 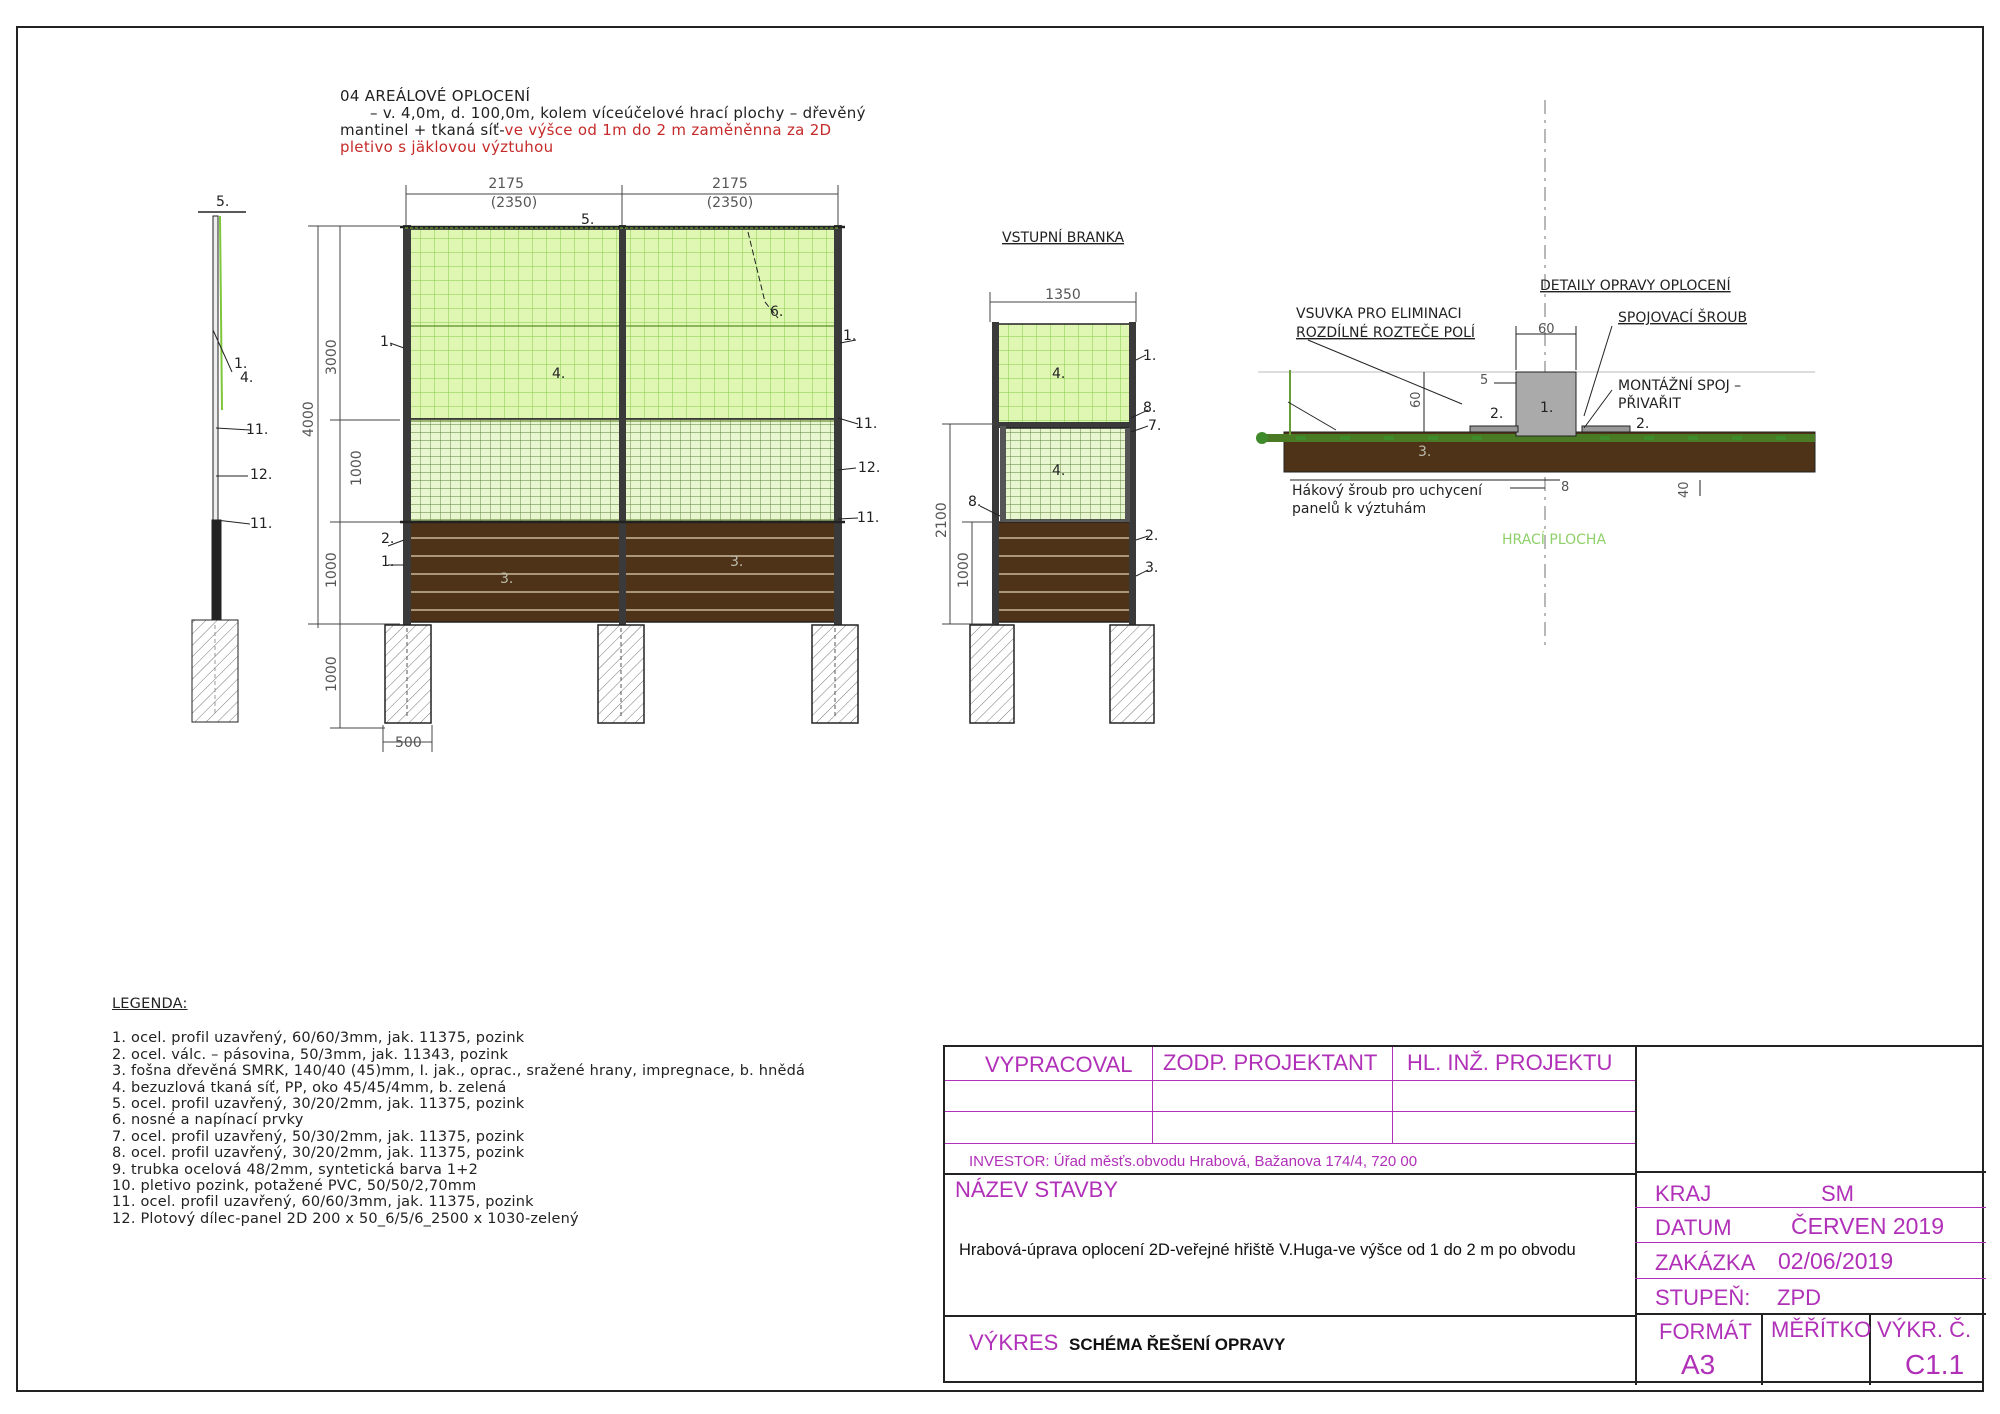 What do you see at coordinates (1867, 1226) in the screenshot?
I see `datum-value: ČERVEN 2019` at bounding box center [1867, 1226].